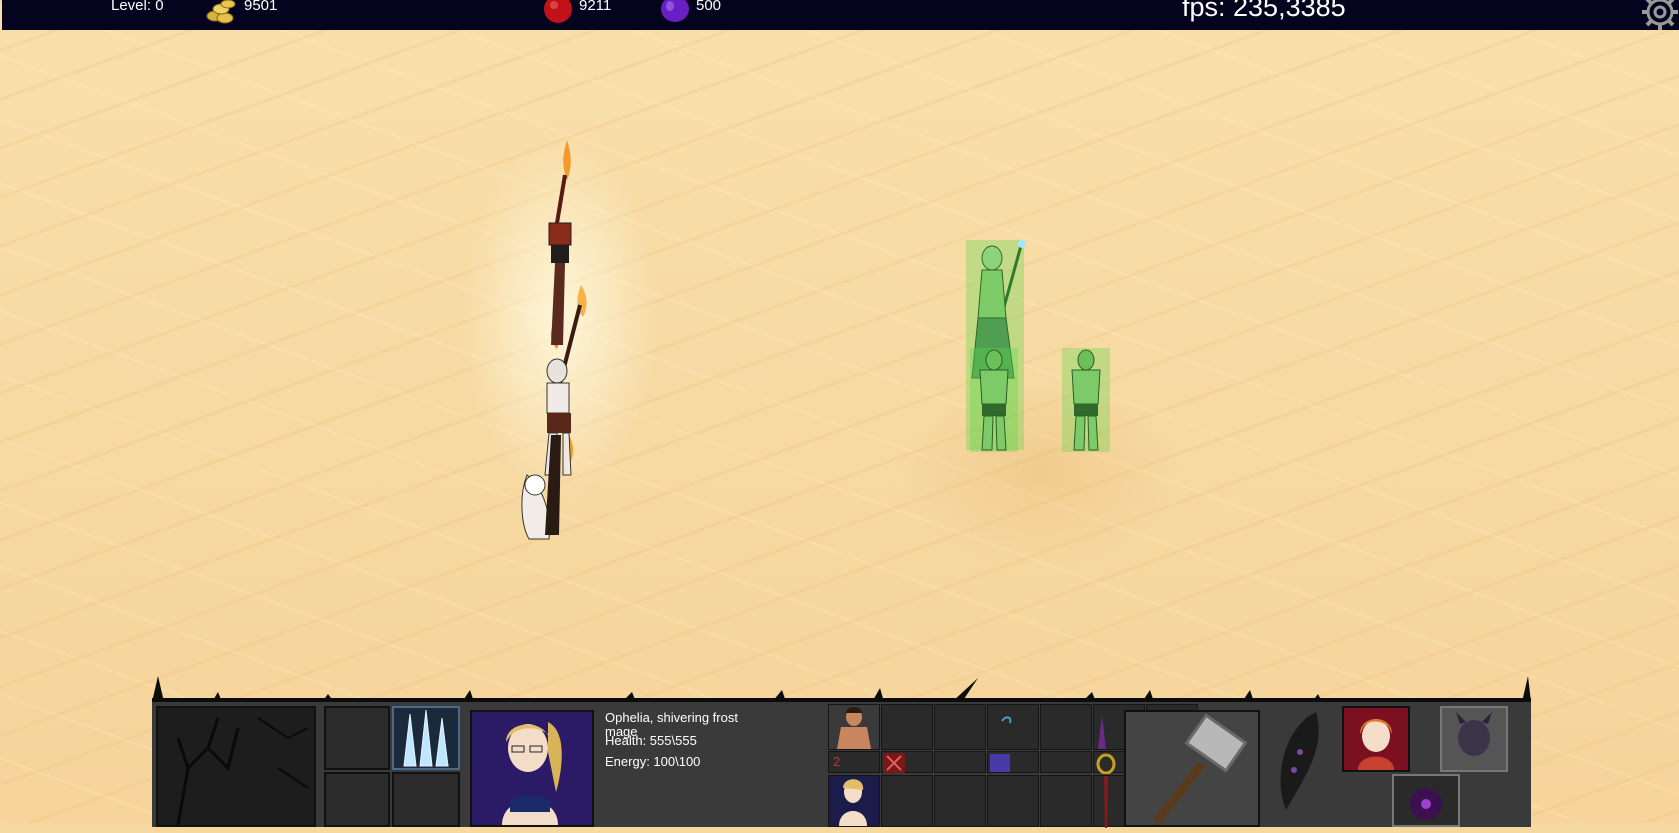 Image resolution: width=1679 pixels, height=833 pixels. Describe the element at coordinates (221, 12) in the screenshot. I see `gold-coins-icon` at that location.